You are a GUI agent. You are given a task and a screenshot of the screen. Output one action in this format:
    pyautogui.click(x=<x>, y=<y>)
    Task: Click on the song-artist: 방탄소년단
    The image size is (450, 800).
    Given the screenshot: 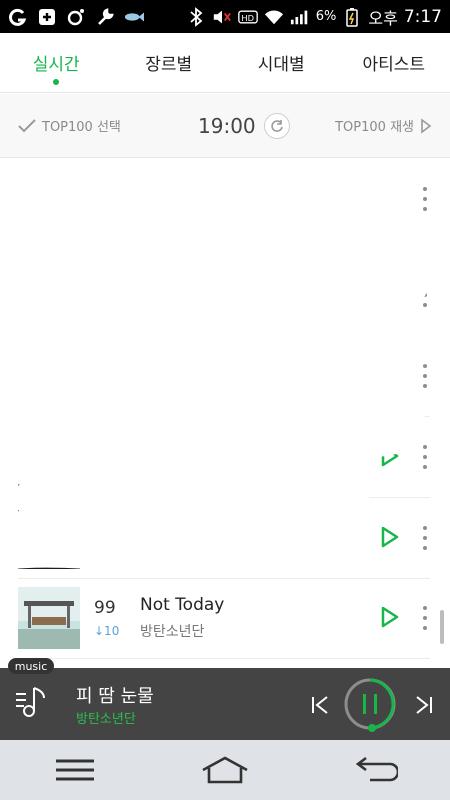 What is the action you would take?
    pyautogui.click(x=172, y=631)
    